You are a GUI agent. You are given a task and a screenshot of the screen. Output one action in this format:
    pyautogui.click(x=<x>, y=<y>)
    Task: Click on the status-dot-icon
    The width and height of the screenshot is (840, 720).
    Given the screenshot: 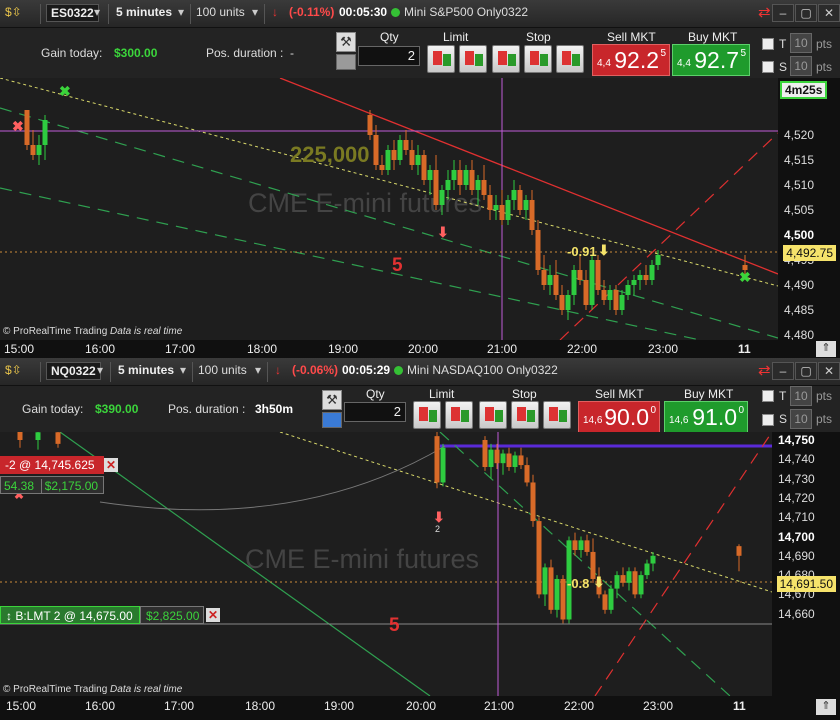 What is the action you would take?
    pyautogui.click(x=397, y=12)
    